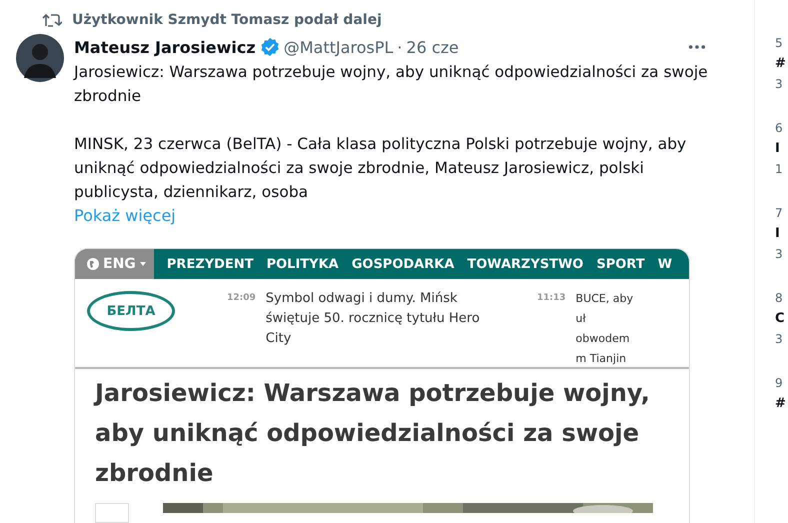 The width and height of the screenshot is (788, 523). What do you see at coordinates (93, 264) in the screenshot?
I see `globe-icon` at bounding box center [93, 264].